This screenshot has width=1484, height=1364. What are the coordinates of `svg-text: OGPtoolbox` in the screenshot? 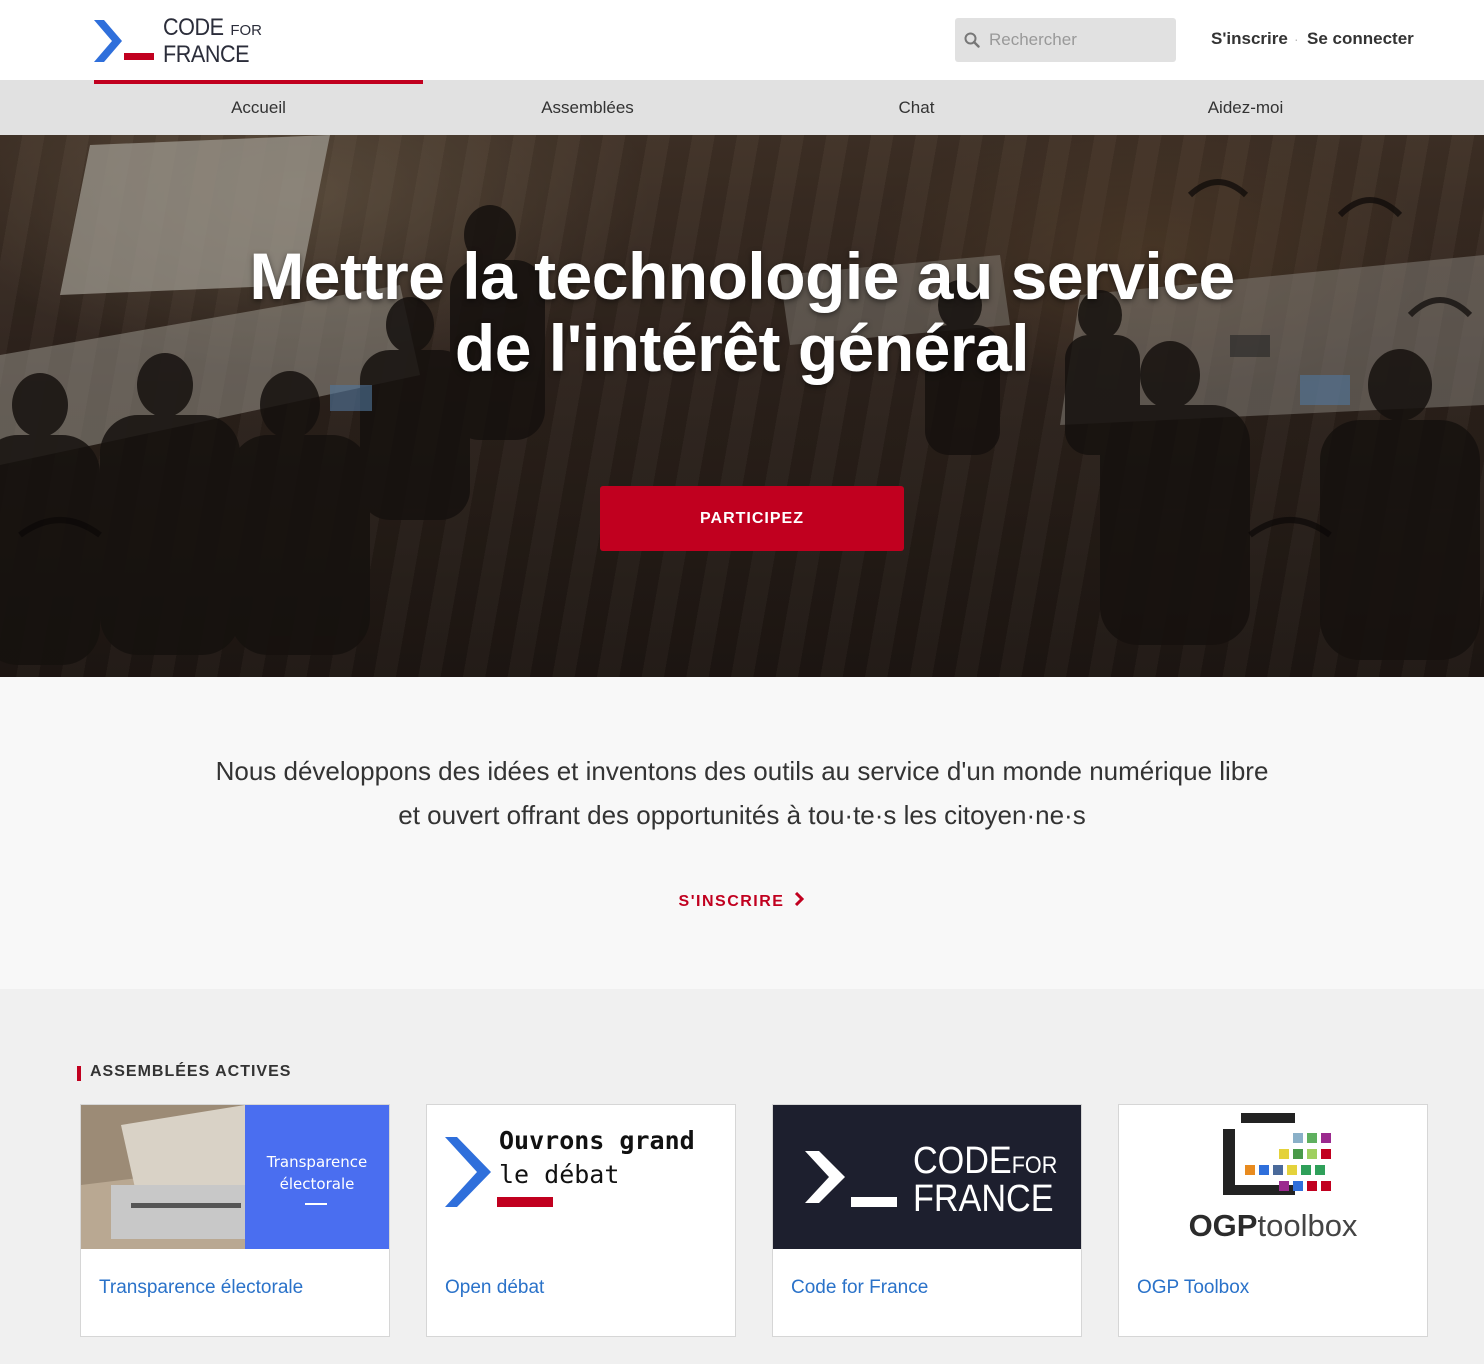 It's located at (1273, 1225).